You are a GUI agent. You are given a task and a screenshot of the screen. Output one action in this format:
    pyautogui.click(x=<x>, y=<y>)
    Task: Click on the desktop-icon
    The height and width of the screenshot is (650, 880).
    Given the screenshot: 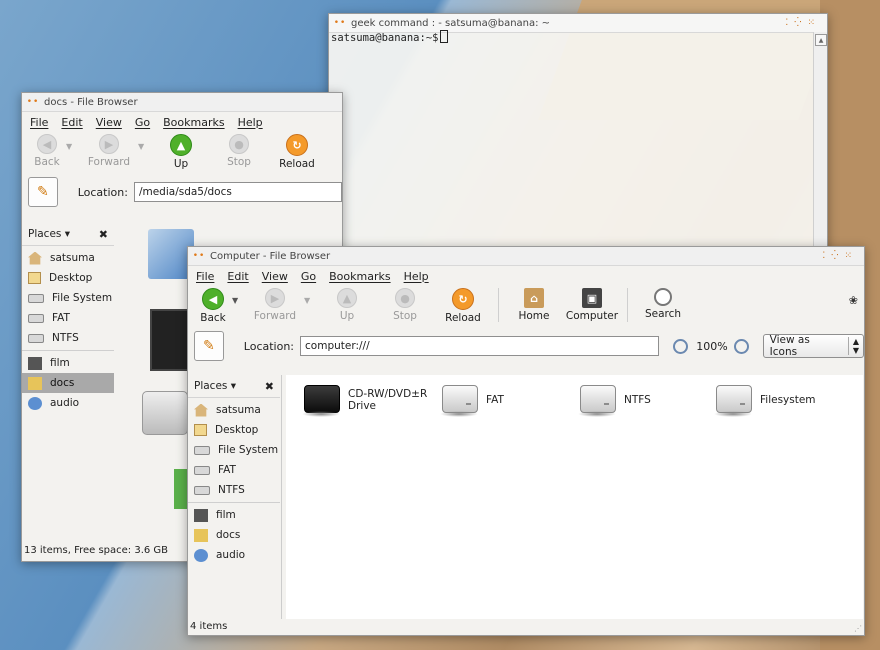 What is the action you would take?
    pyautogui.click(x=200, y=430)
    